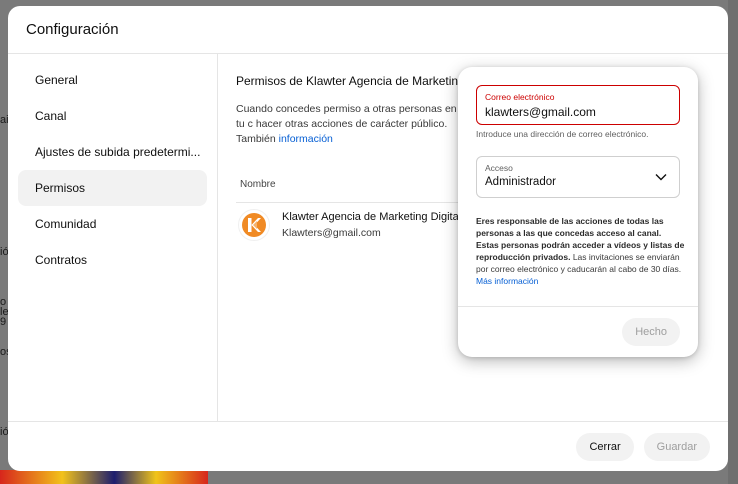 The image size is (738, 484). I want to click on background-edge, so click(733, 242).